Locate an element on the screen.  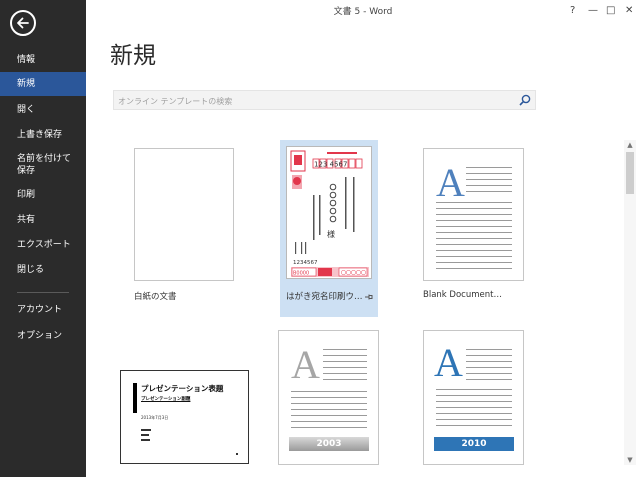
nav-save-as: 名前を付けて保存 is located at coordinates (38, 167).